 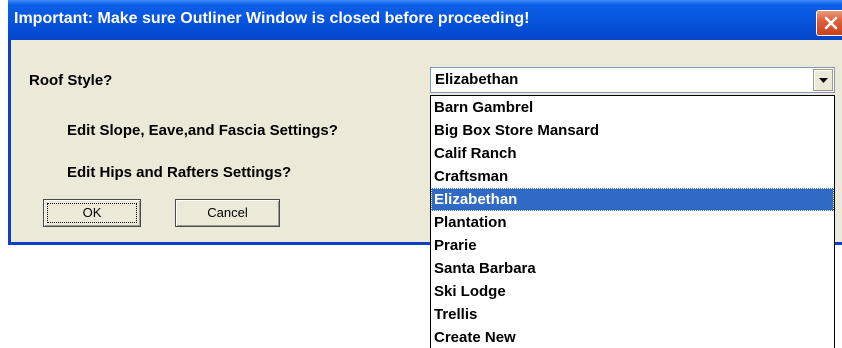 I want to click on ok-button: OK, so click(x=92, y=213).